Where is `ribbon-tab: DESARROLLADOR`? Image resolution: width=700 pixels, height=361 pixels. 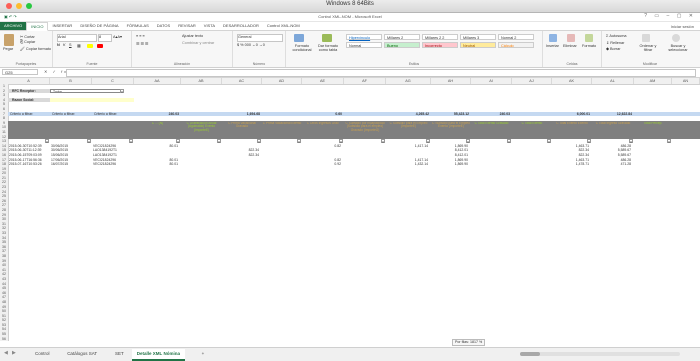 ribbon-tab: DESARROLLADOR is located at coordinates (241, 26).